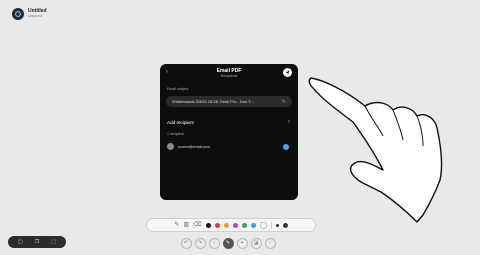  What do you see at coordinates (53, 242) in the screenshot?
I see `share-icon: ⬚` at bounding box center [53, 242].